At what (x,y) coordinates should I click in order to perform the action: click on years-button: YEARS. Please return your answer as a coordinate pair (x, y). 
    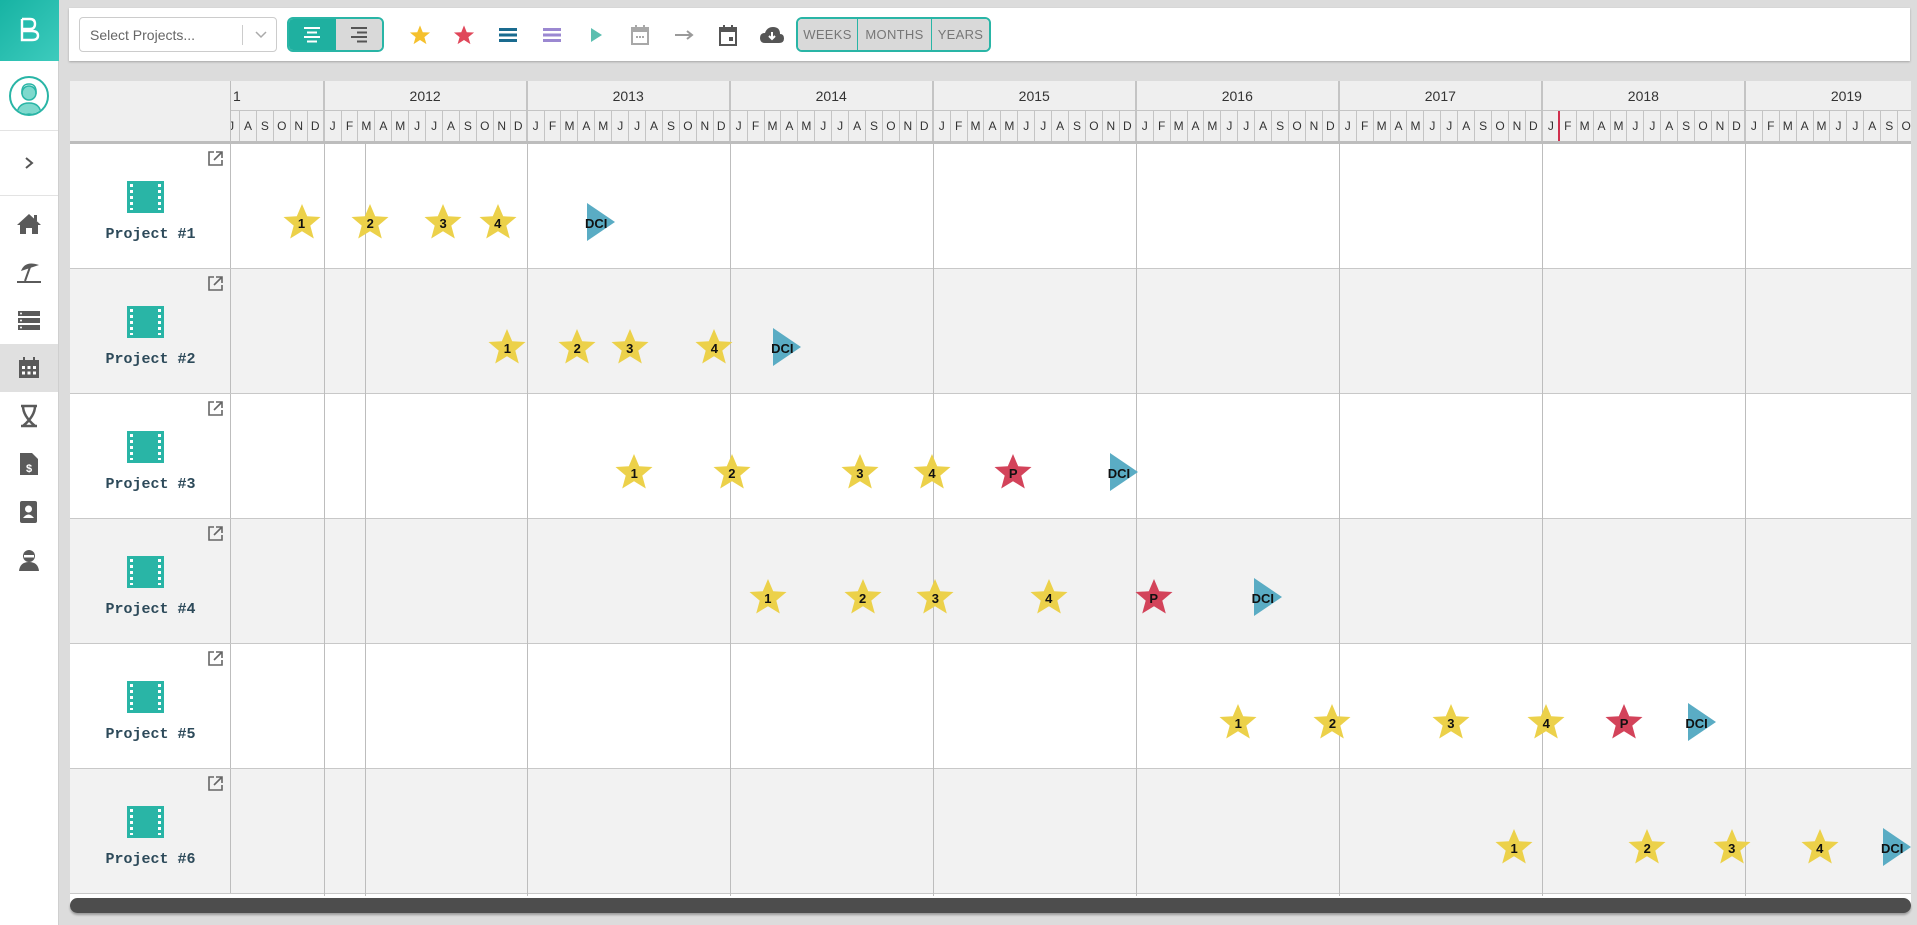
    Looking at the image, I should click on (960, 34).